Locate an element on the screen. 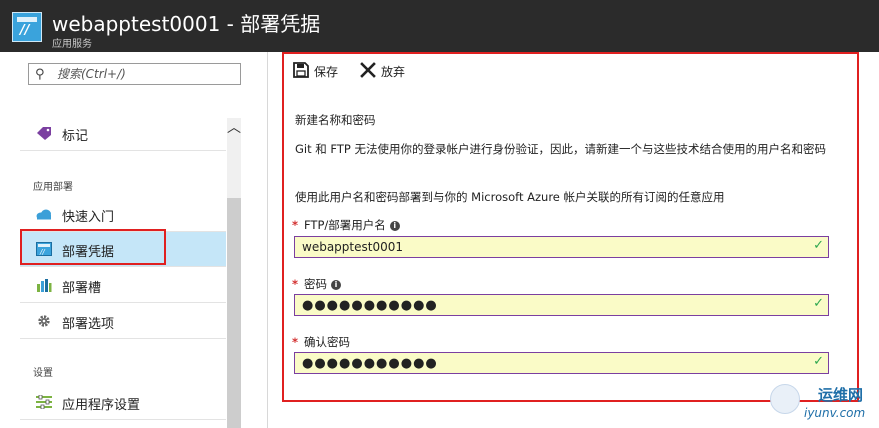 This screenshot has height=428, width=879. watermark-logo-icon is located at coordinates (785, 399).